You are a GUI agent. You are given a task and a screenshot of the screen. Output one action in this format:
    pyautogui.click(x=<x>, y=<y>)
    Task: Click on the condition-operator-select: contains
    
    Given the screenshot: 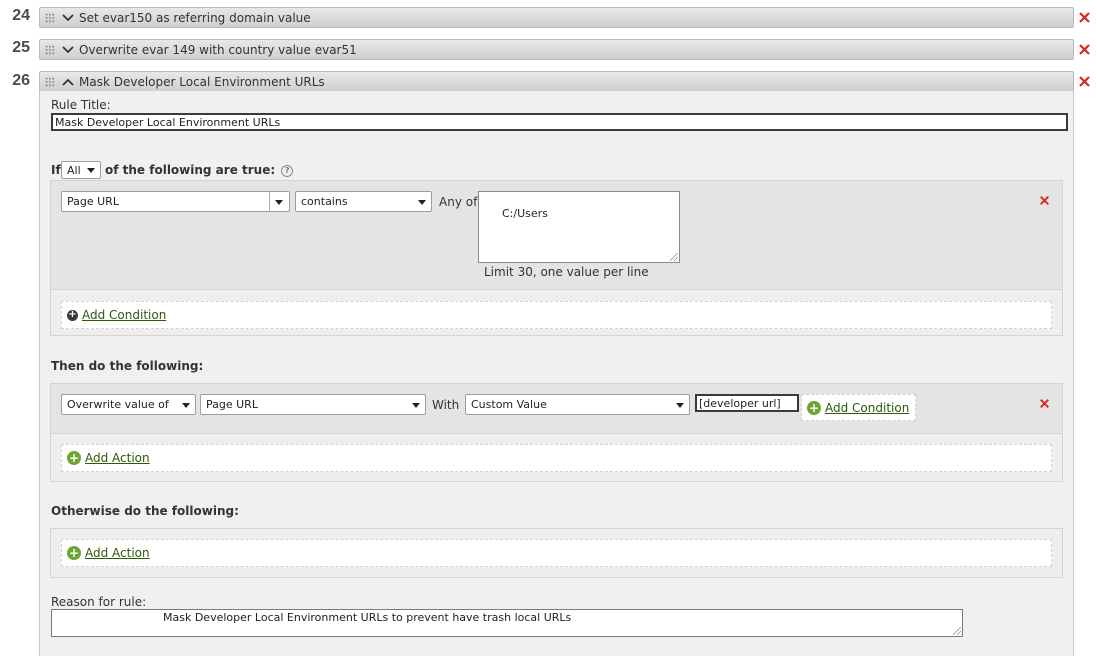 What is the action you would take?
    pyautogui.click(x=363, y=201)
    